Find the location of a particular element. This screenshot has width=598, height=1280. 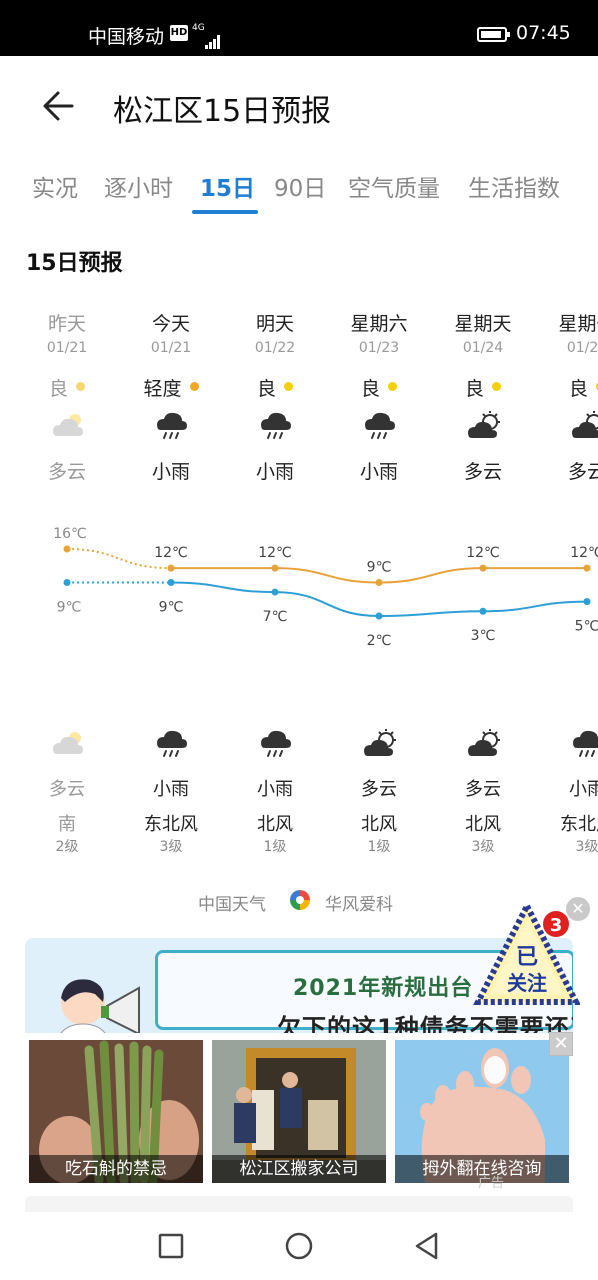

section-title: 15日预报 is located at coordinates (74, 263).